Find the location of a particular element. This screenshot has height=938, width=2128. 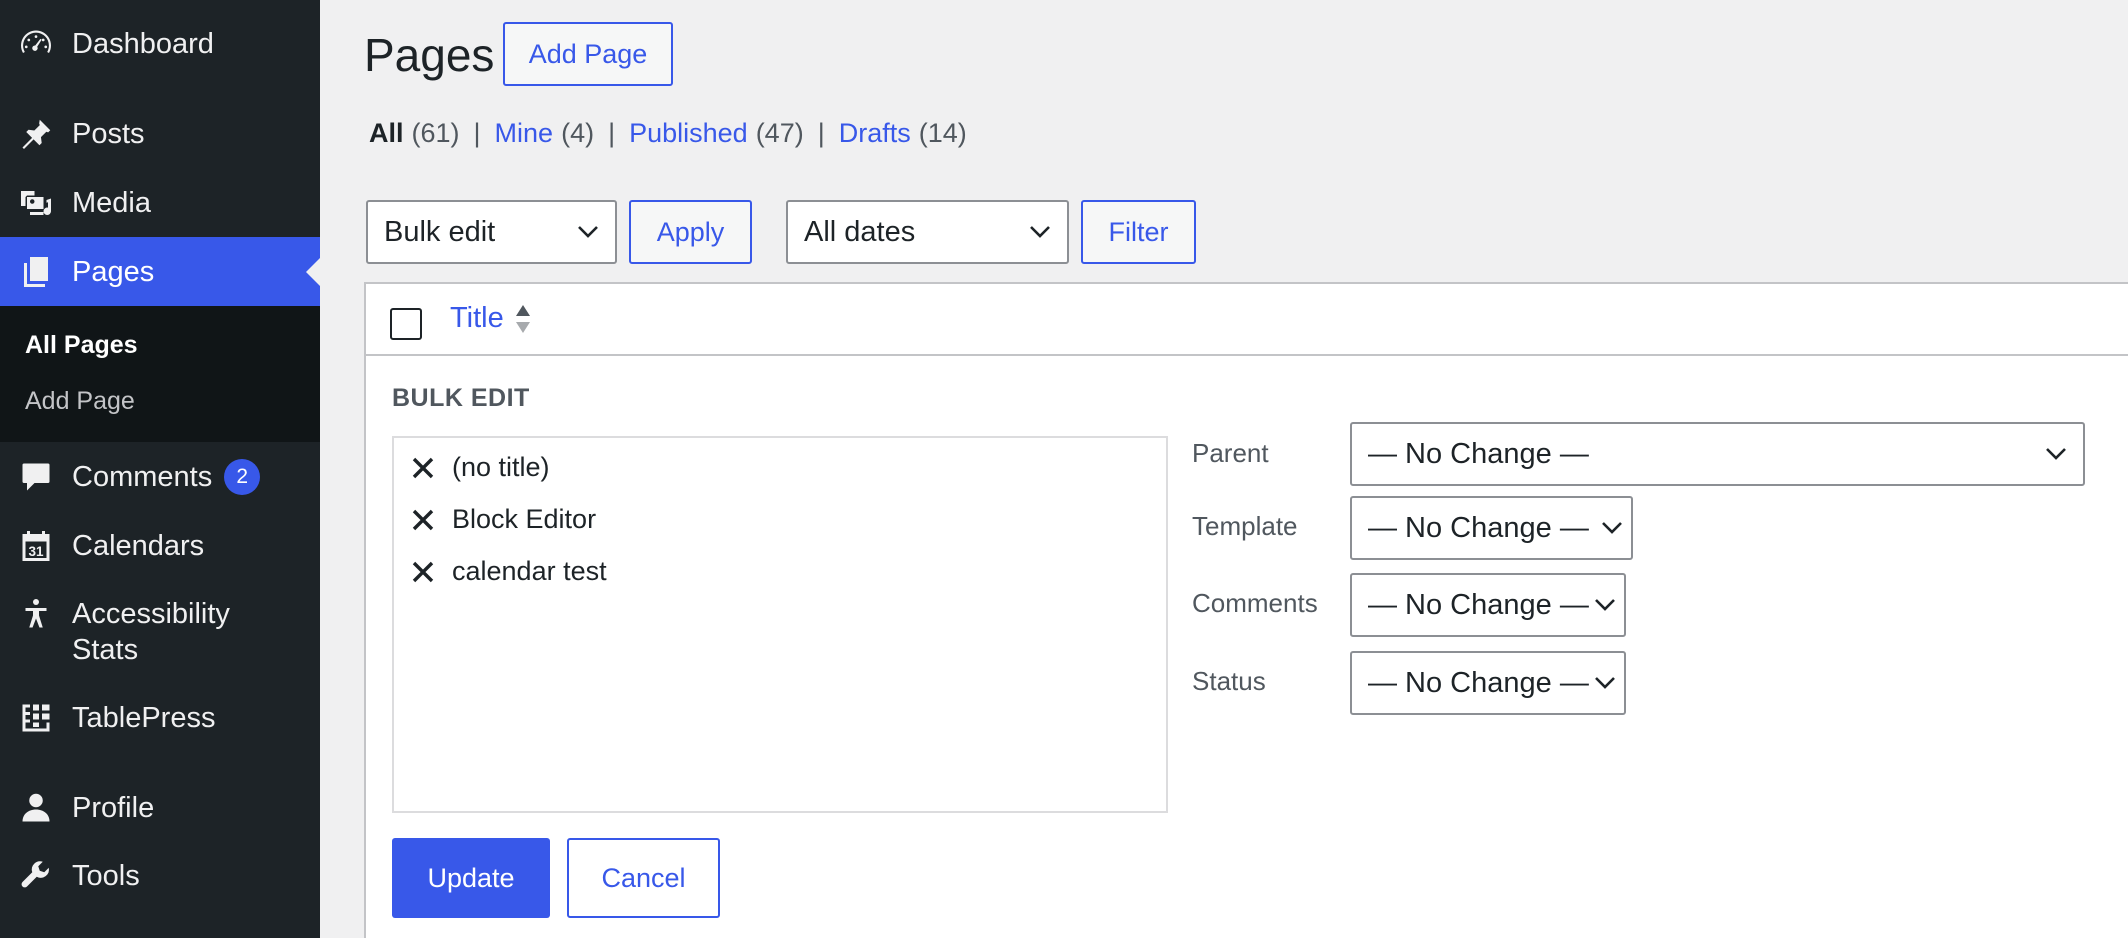

filter-published-count: (47) is located at coordinates (779, 133).